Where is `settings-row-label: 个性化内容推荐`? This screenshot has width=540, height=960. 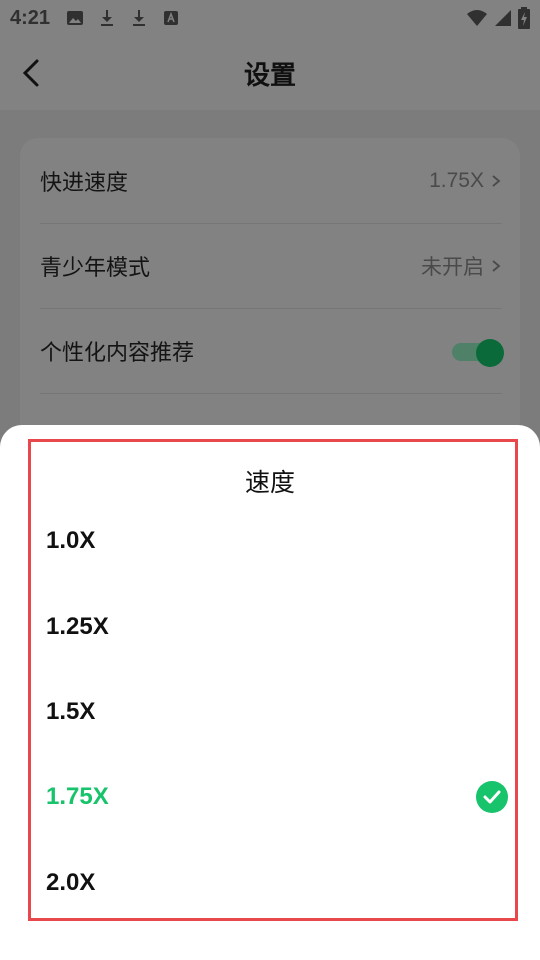 settings-row-label: 个性化内容推荐 is located at coordinates (117, 352).